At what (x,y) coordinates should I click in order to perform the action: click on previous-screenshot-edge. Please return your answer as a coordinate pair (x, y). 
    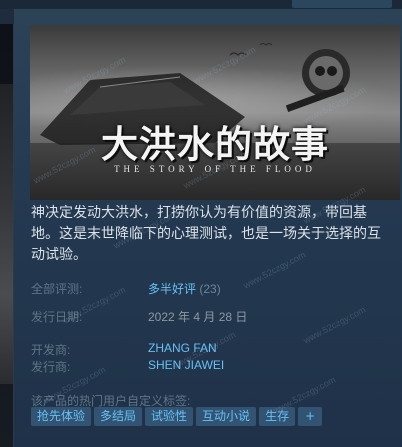
    Looking at the image, I should click on (7, 235).